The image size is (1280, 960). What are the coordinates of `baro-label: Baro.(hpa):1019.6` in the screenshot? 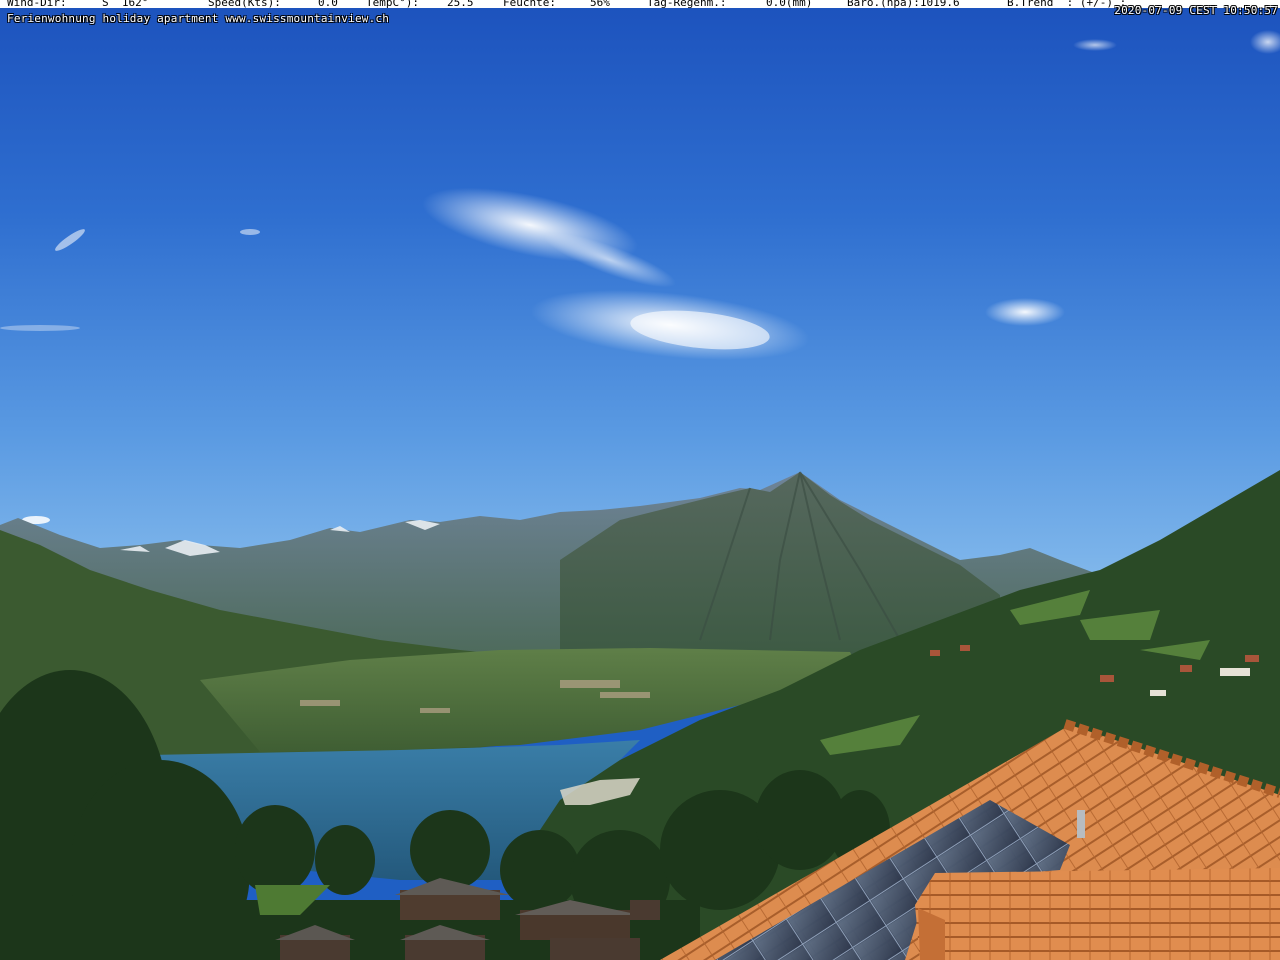 It's located at (903, 4).